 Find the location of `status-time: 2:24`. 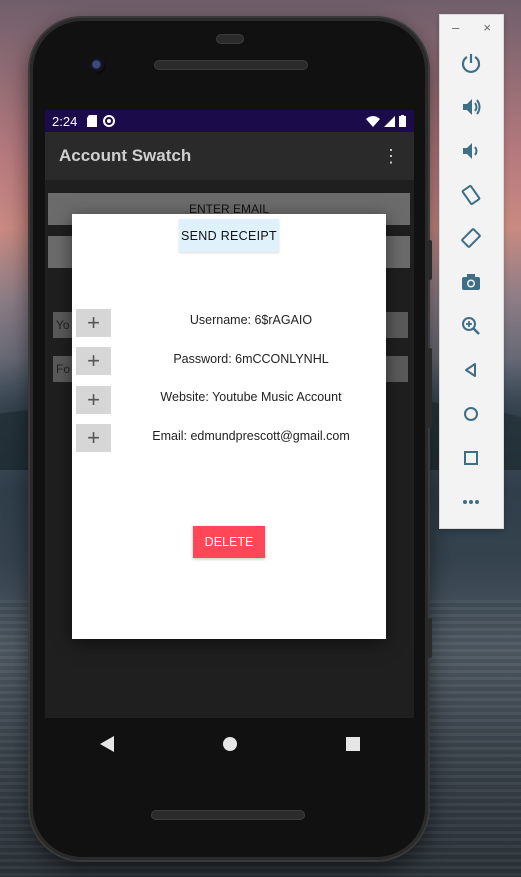

status-time: 2:24 is located at coordinates (65, 121).